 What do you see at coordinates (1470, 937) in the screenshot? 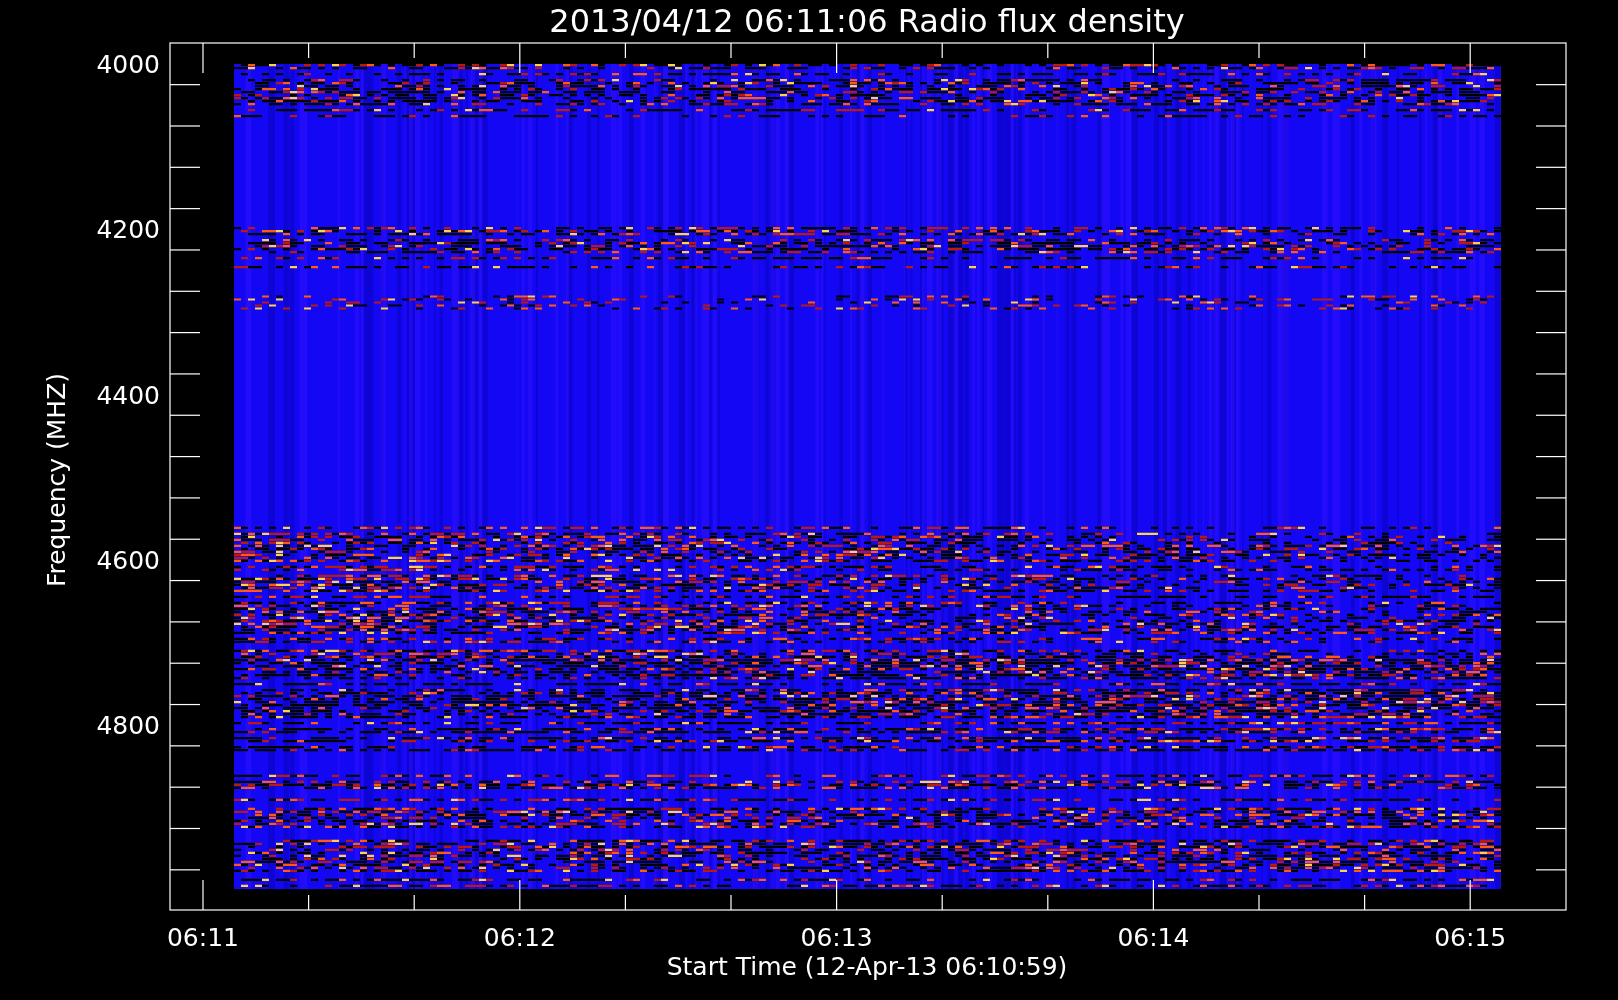
I see `axis-tick-label: 06:15` at bounding box center [1470, 937].